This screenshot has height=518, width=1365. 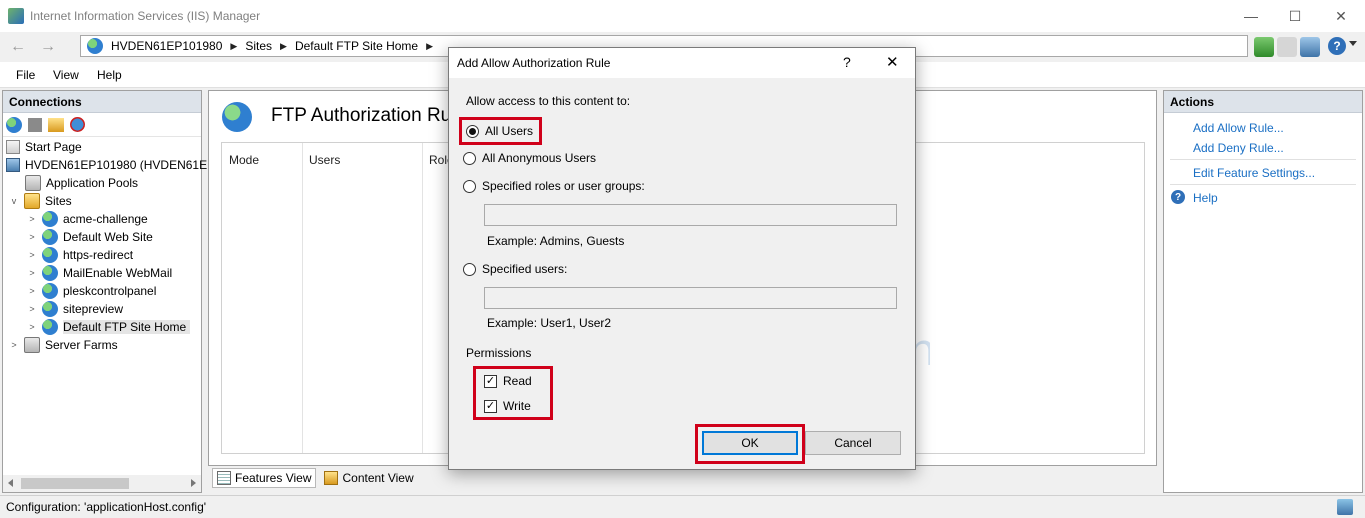 What do you see at coordinates (18, 47) in the screenshot?
I see `back-button: ←` at bounding box center [18, 47].